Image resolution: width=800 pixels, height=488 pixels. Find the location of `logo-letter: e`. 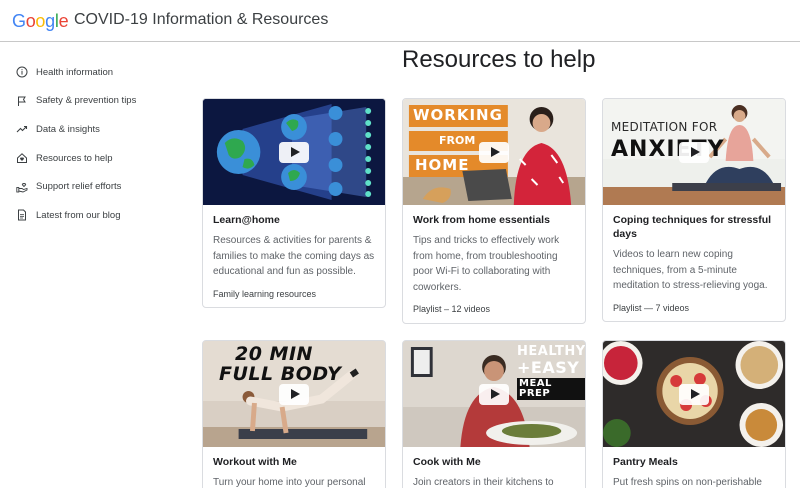

logo-letter: e is located at coordinates (63, 21).